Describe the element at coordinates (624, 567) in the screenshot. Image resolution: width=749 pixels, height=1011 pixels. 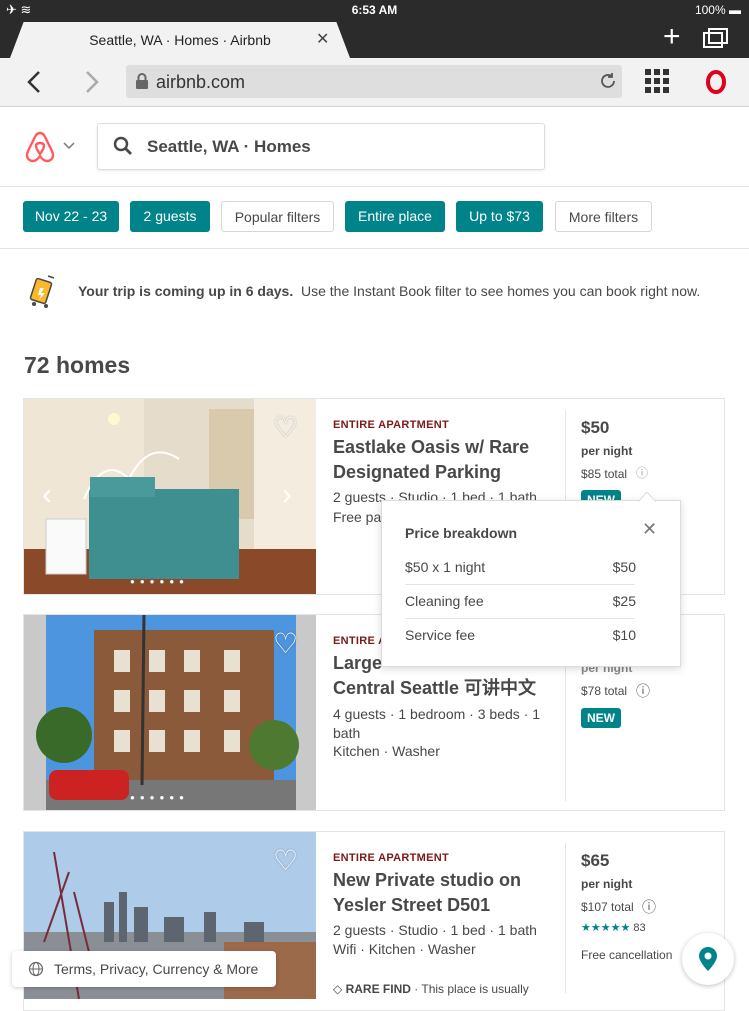
I see `breakdown-value: $50` at that location.